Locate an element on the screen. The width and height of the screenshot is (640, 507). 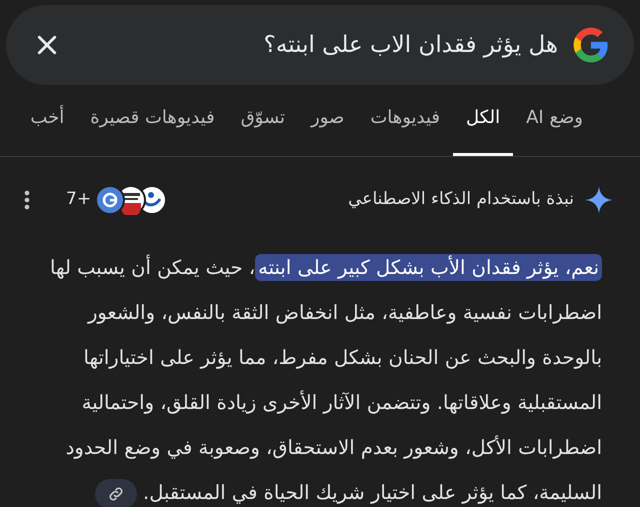
google-logo-icon is located at coordinates (591, 45).